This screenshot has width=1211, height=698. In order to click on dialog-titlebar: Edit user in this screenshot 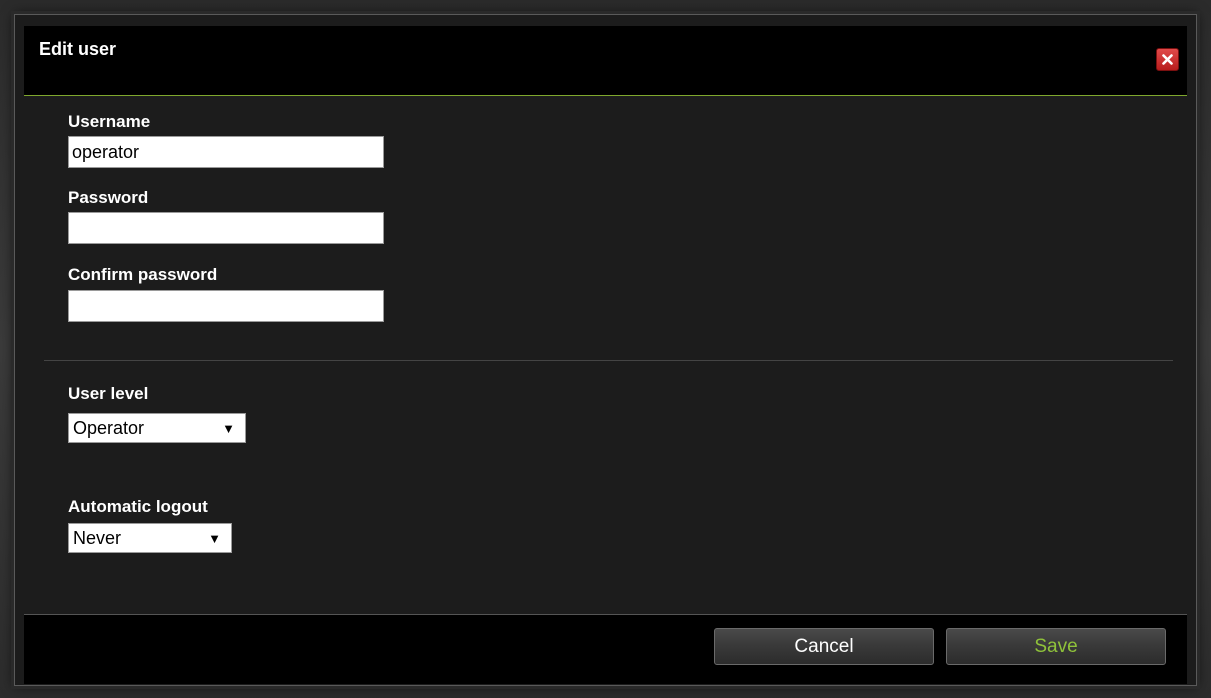, I will do `click(605, 61)`.